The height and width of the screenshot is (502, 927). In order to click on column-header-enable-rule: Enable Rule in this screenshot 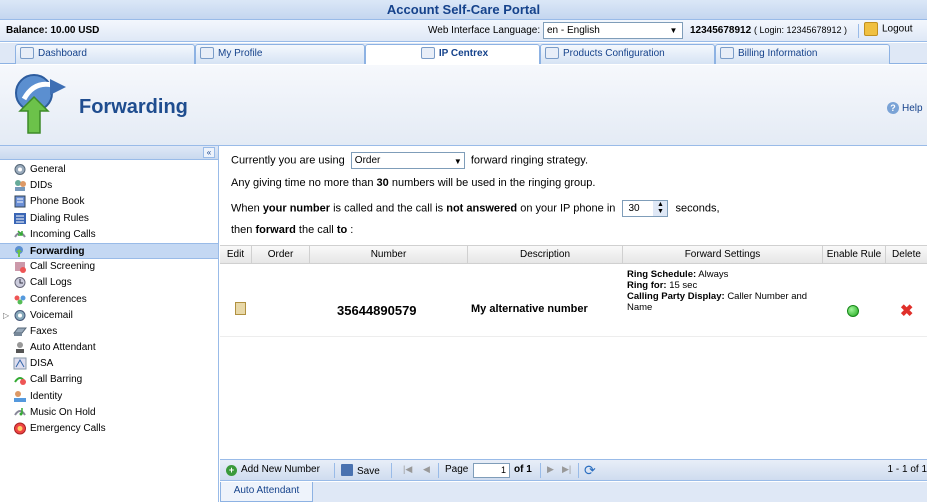, I will do `click(854, 255)`.